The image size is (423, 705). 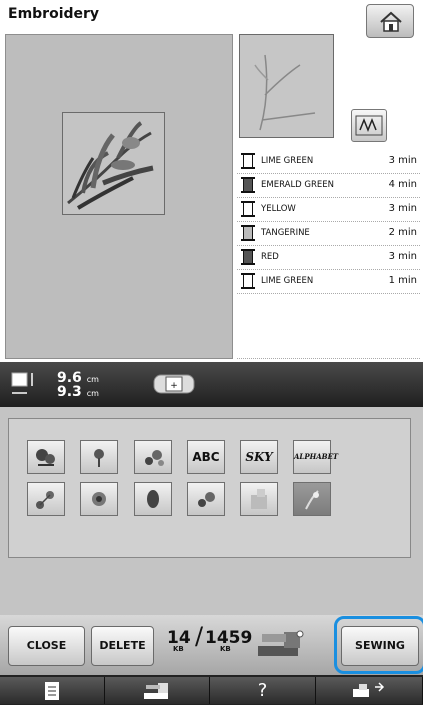 What do you see at coordinates (206, 457) in the screenshot?
I see `pattern-tile-abc: ABC` at bounding box center [206, 457].